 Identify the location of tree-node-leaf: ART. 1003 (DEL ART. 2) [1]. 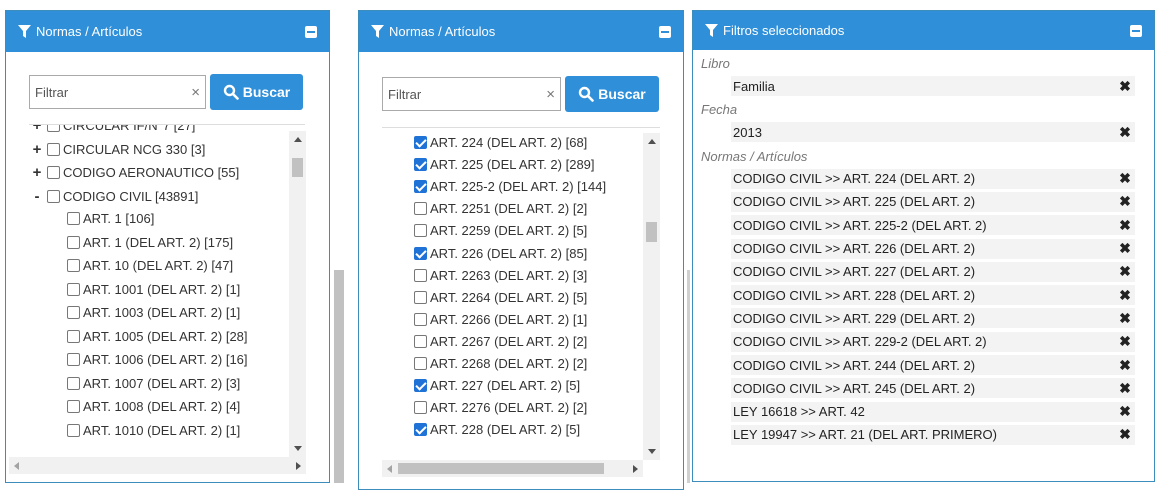
(153, 312).